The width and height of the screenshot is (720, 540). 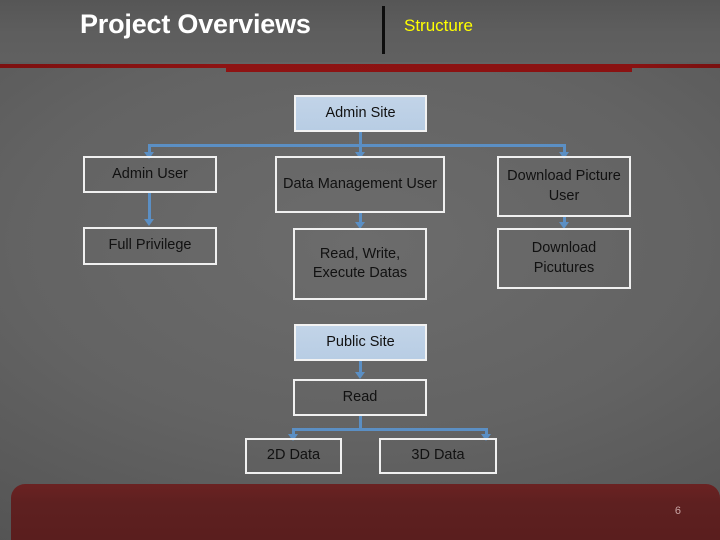 What do you see at coordinates (356, 145) in the screenshot?
I see `connector-admin-bus` at bounding box center [356, 145].